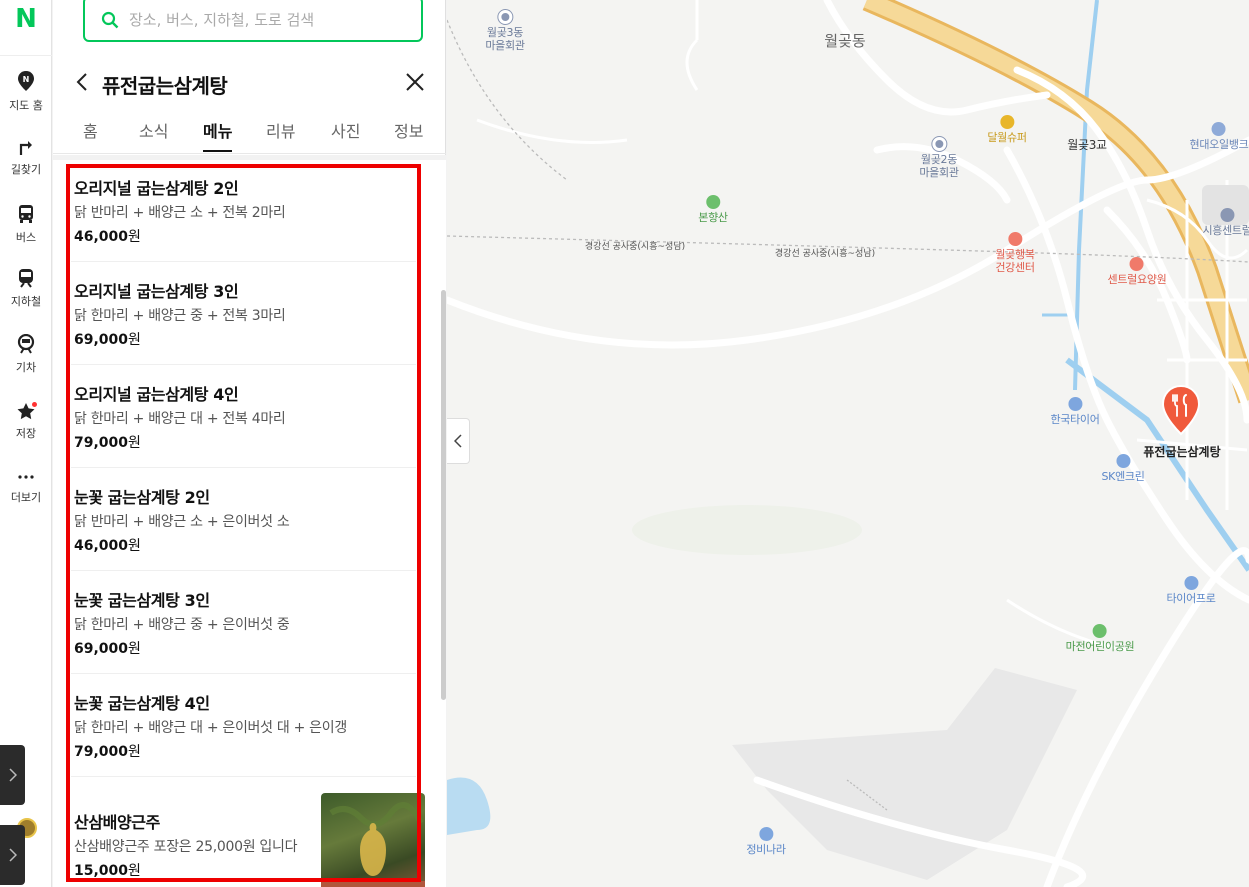 The width and height of the screenshot is (1249, 887). I want to click on gas-station-icon, so click(1218, 129).